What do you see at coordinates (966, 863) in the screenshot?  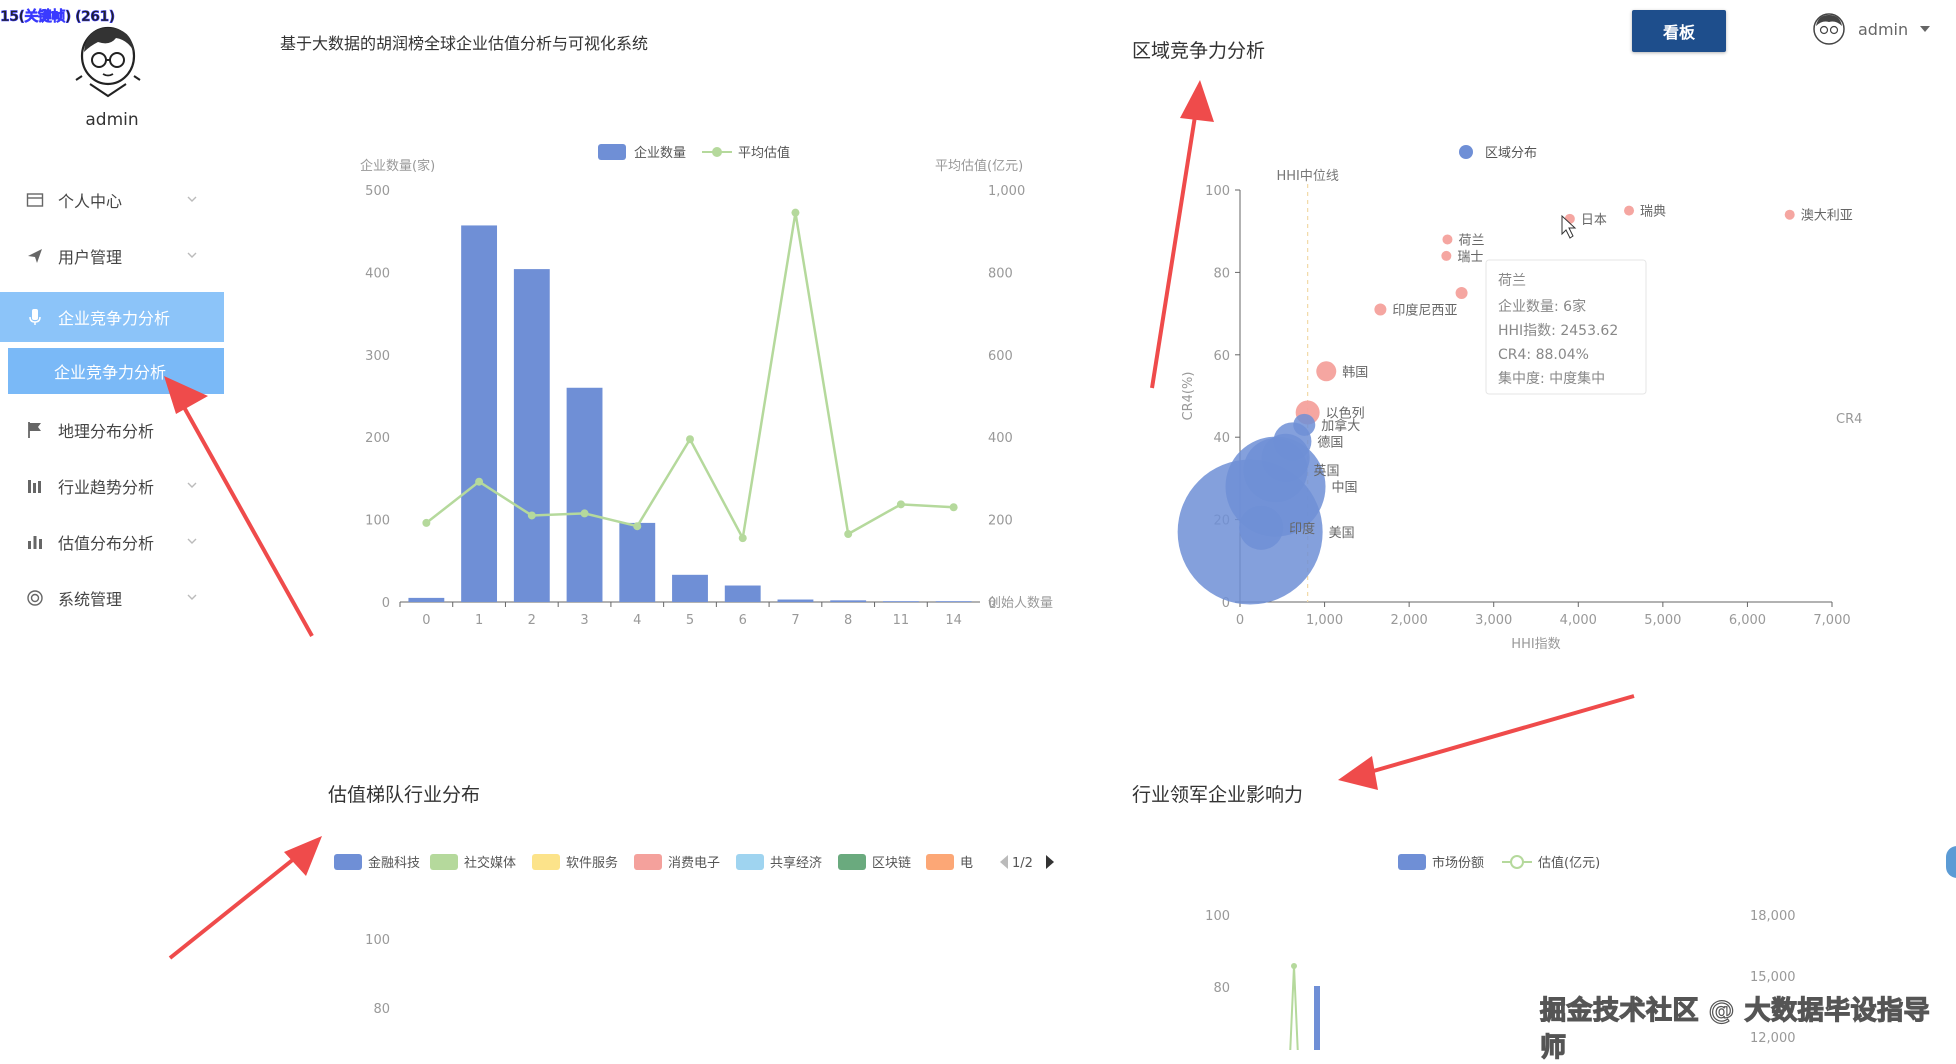 I see `legend-label: 电` at bounding box center [966, 863].